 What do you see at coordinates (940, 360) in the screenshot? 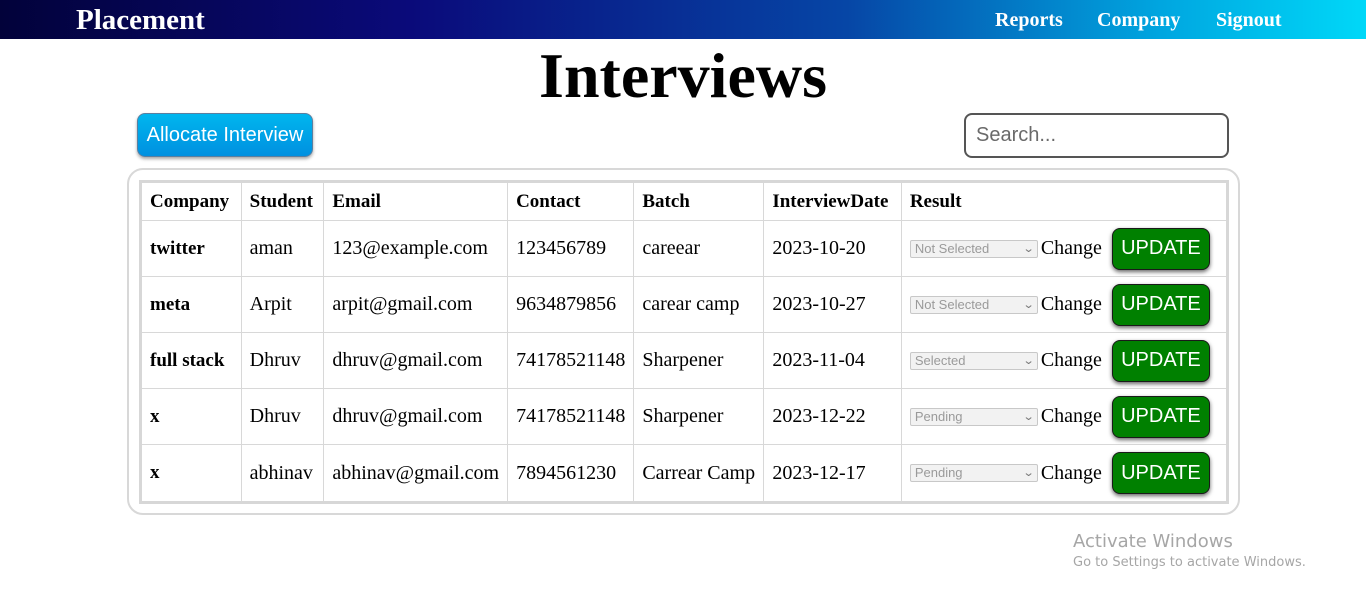
I see `result-select-value: Selected` at bounding box center [940, 360].